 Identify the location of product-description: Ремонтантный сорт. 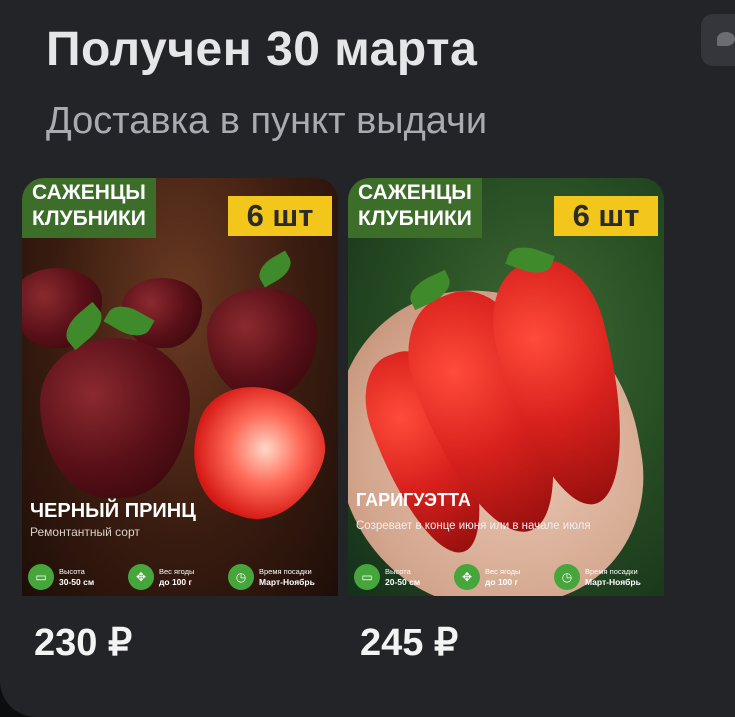
(85, 532).